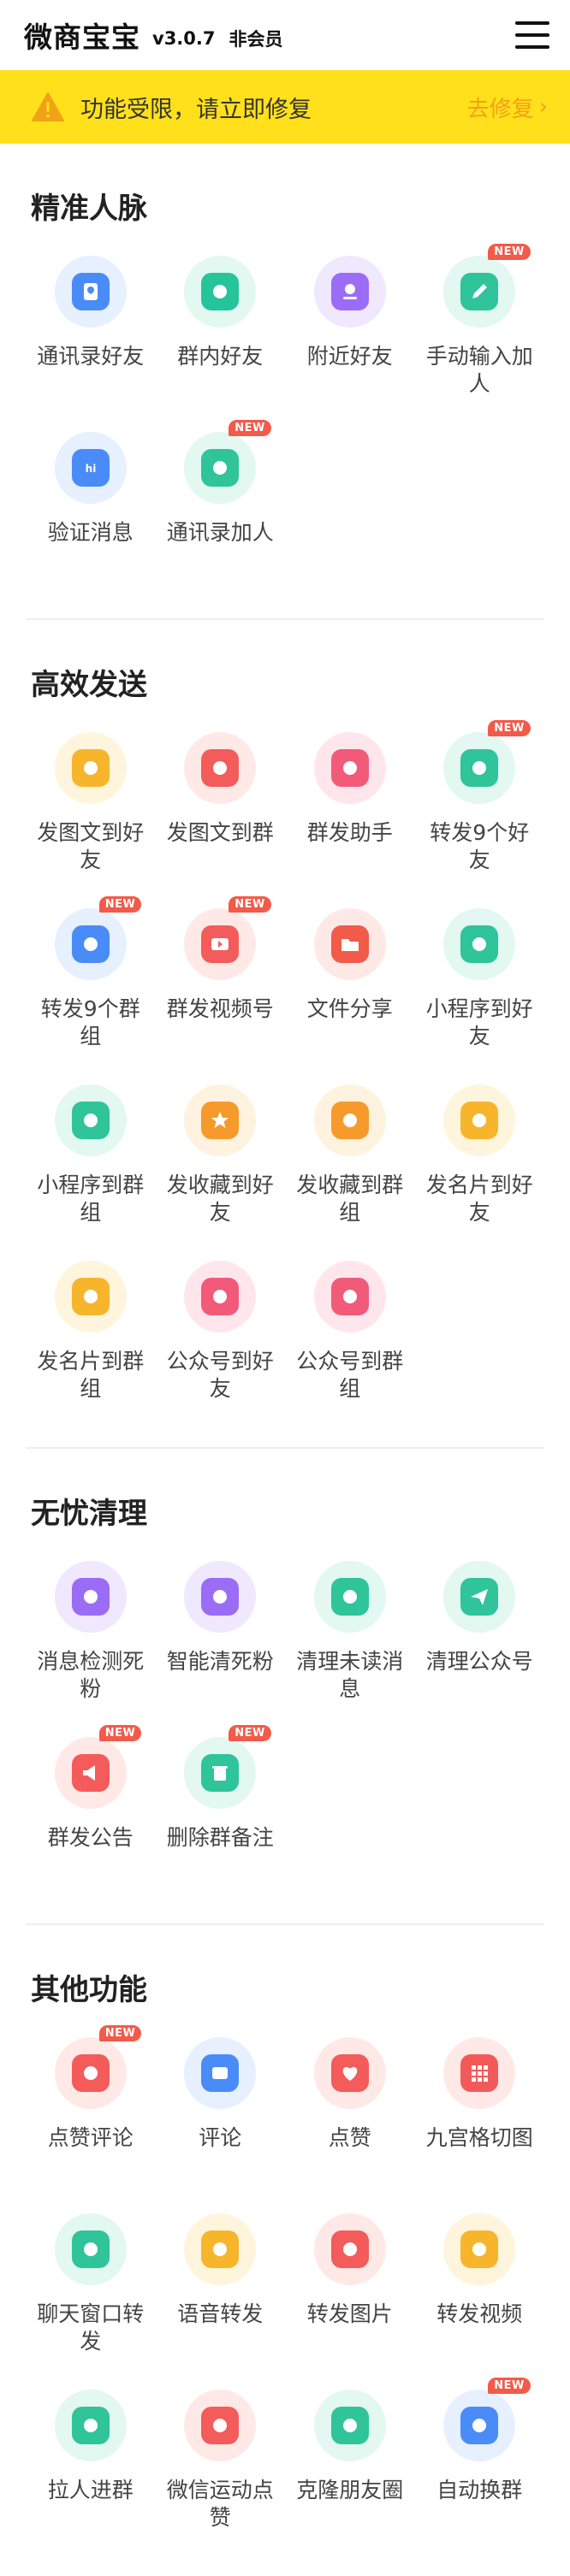 This screenshot has height=2576, width=570. What do you see at coordinates (220, 1375) in the screenshot?
I see `feature-label: 公众号到好友` at bounding box center [220, 1375].